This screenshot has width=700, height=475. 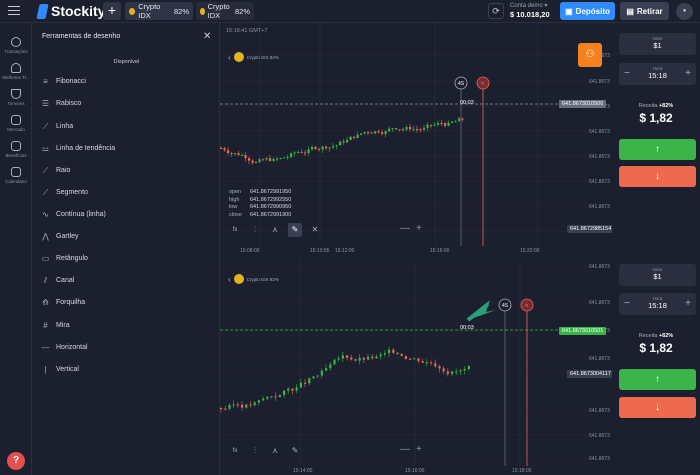 What do you see at coordinates (238, 279) in the screenshot?
I see `crypto-coin-icon` at bounding box center [238, 279].